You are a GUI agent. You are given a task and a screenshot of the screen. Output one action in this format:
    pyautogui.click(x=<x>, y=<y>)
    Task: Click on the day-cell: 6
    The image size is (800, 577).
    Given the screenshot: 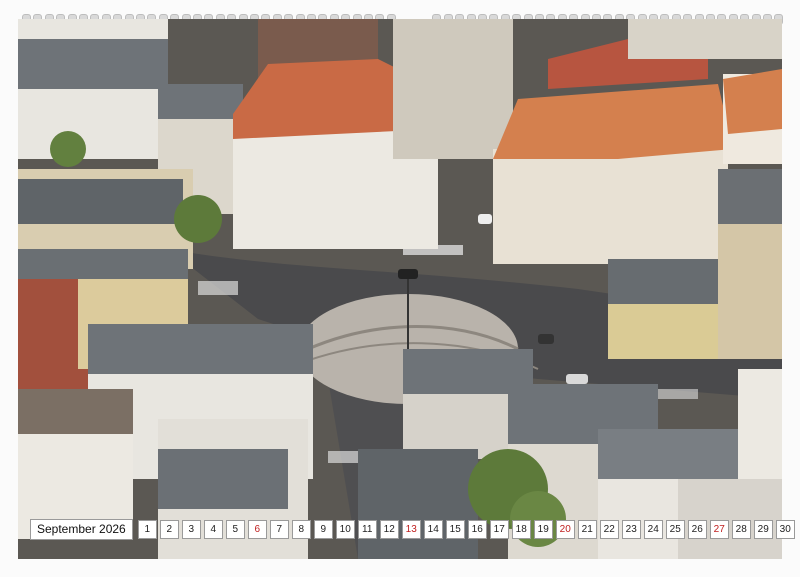 What is the action you would take?
    pyautogui.click(x=257, y=529)
    